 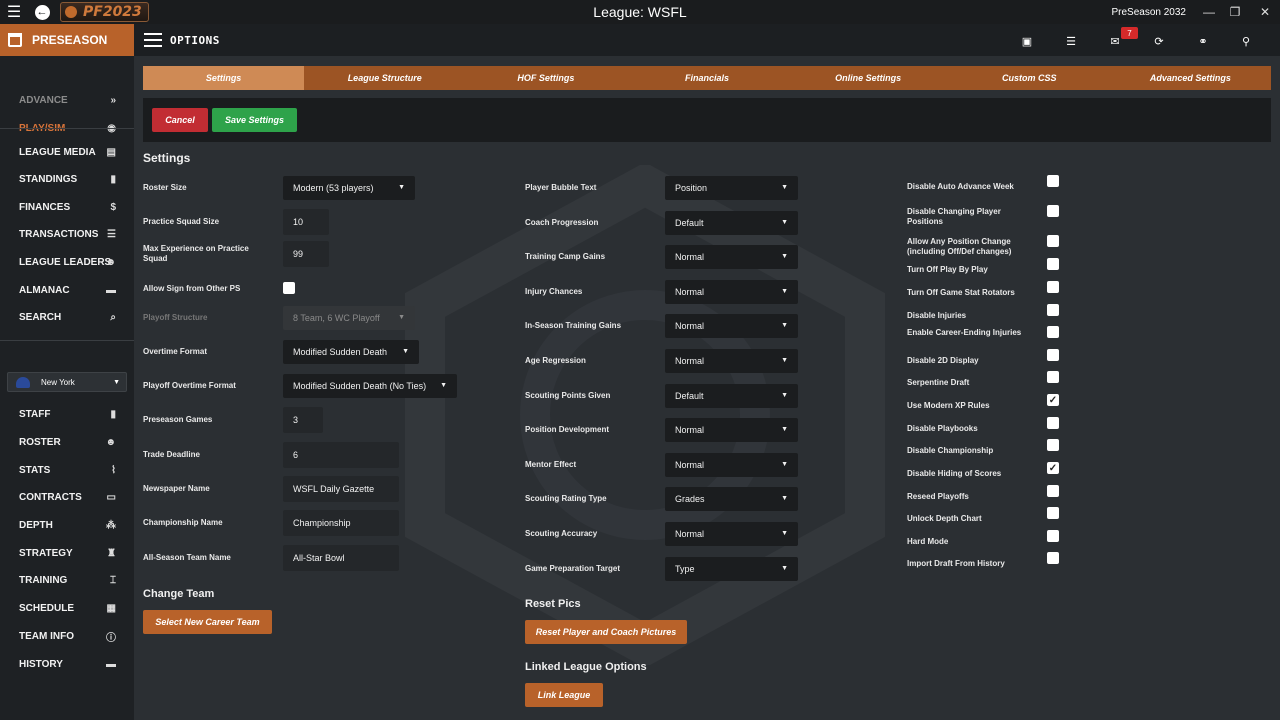 I want to click on checkbox-use-modern-xp-rules: ✓, so click(x=1053, y=400).